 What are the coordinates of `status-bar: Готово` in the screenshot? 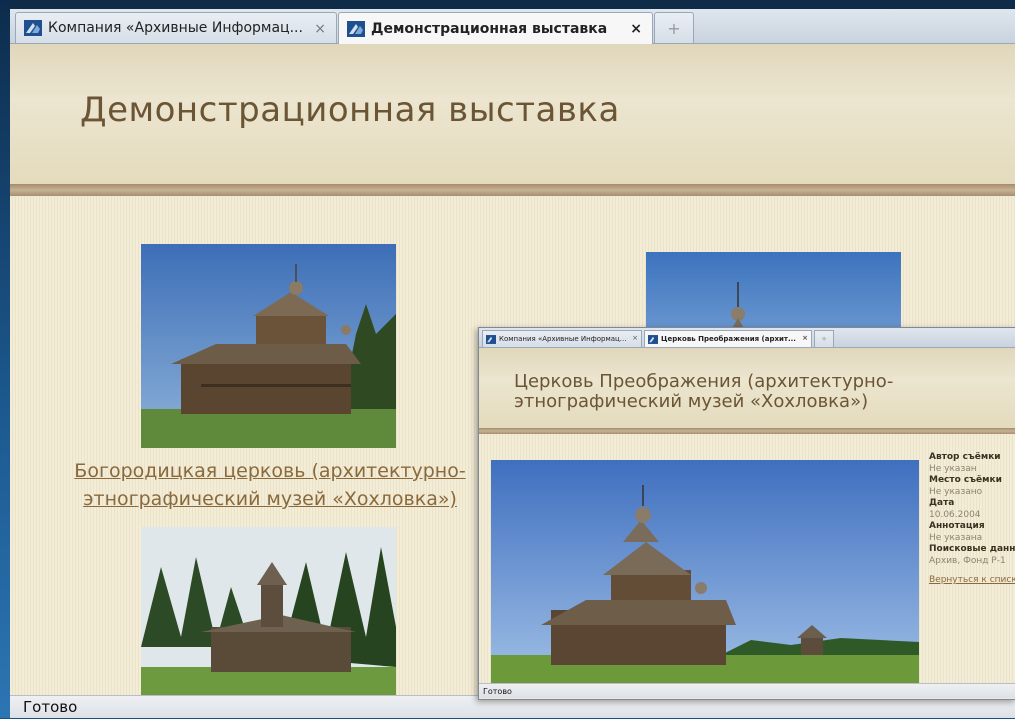 It's located at (747, 690).